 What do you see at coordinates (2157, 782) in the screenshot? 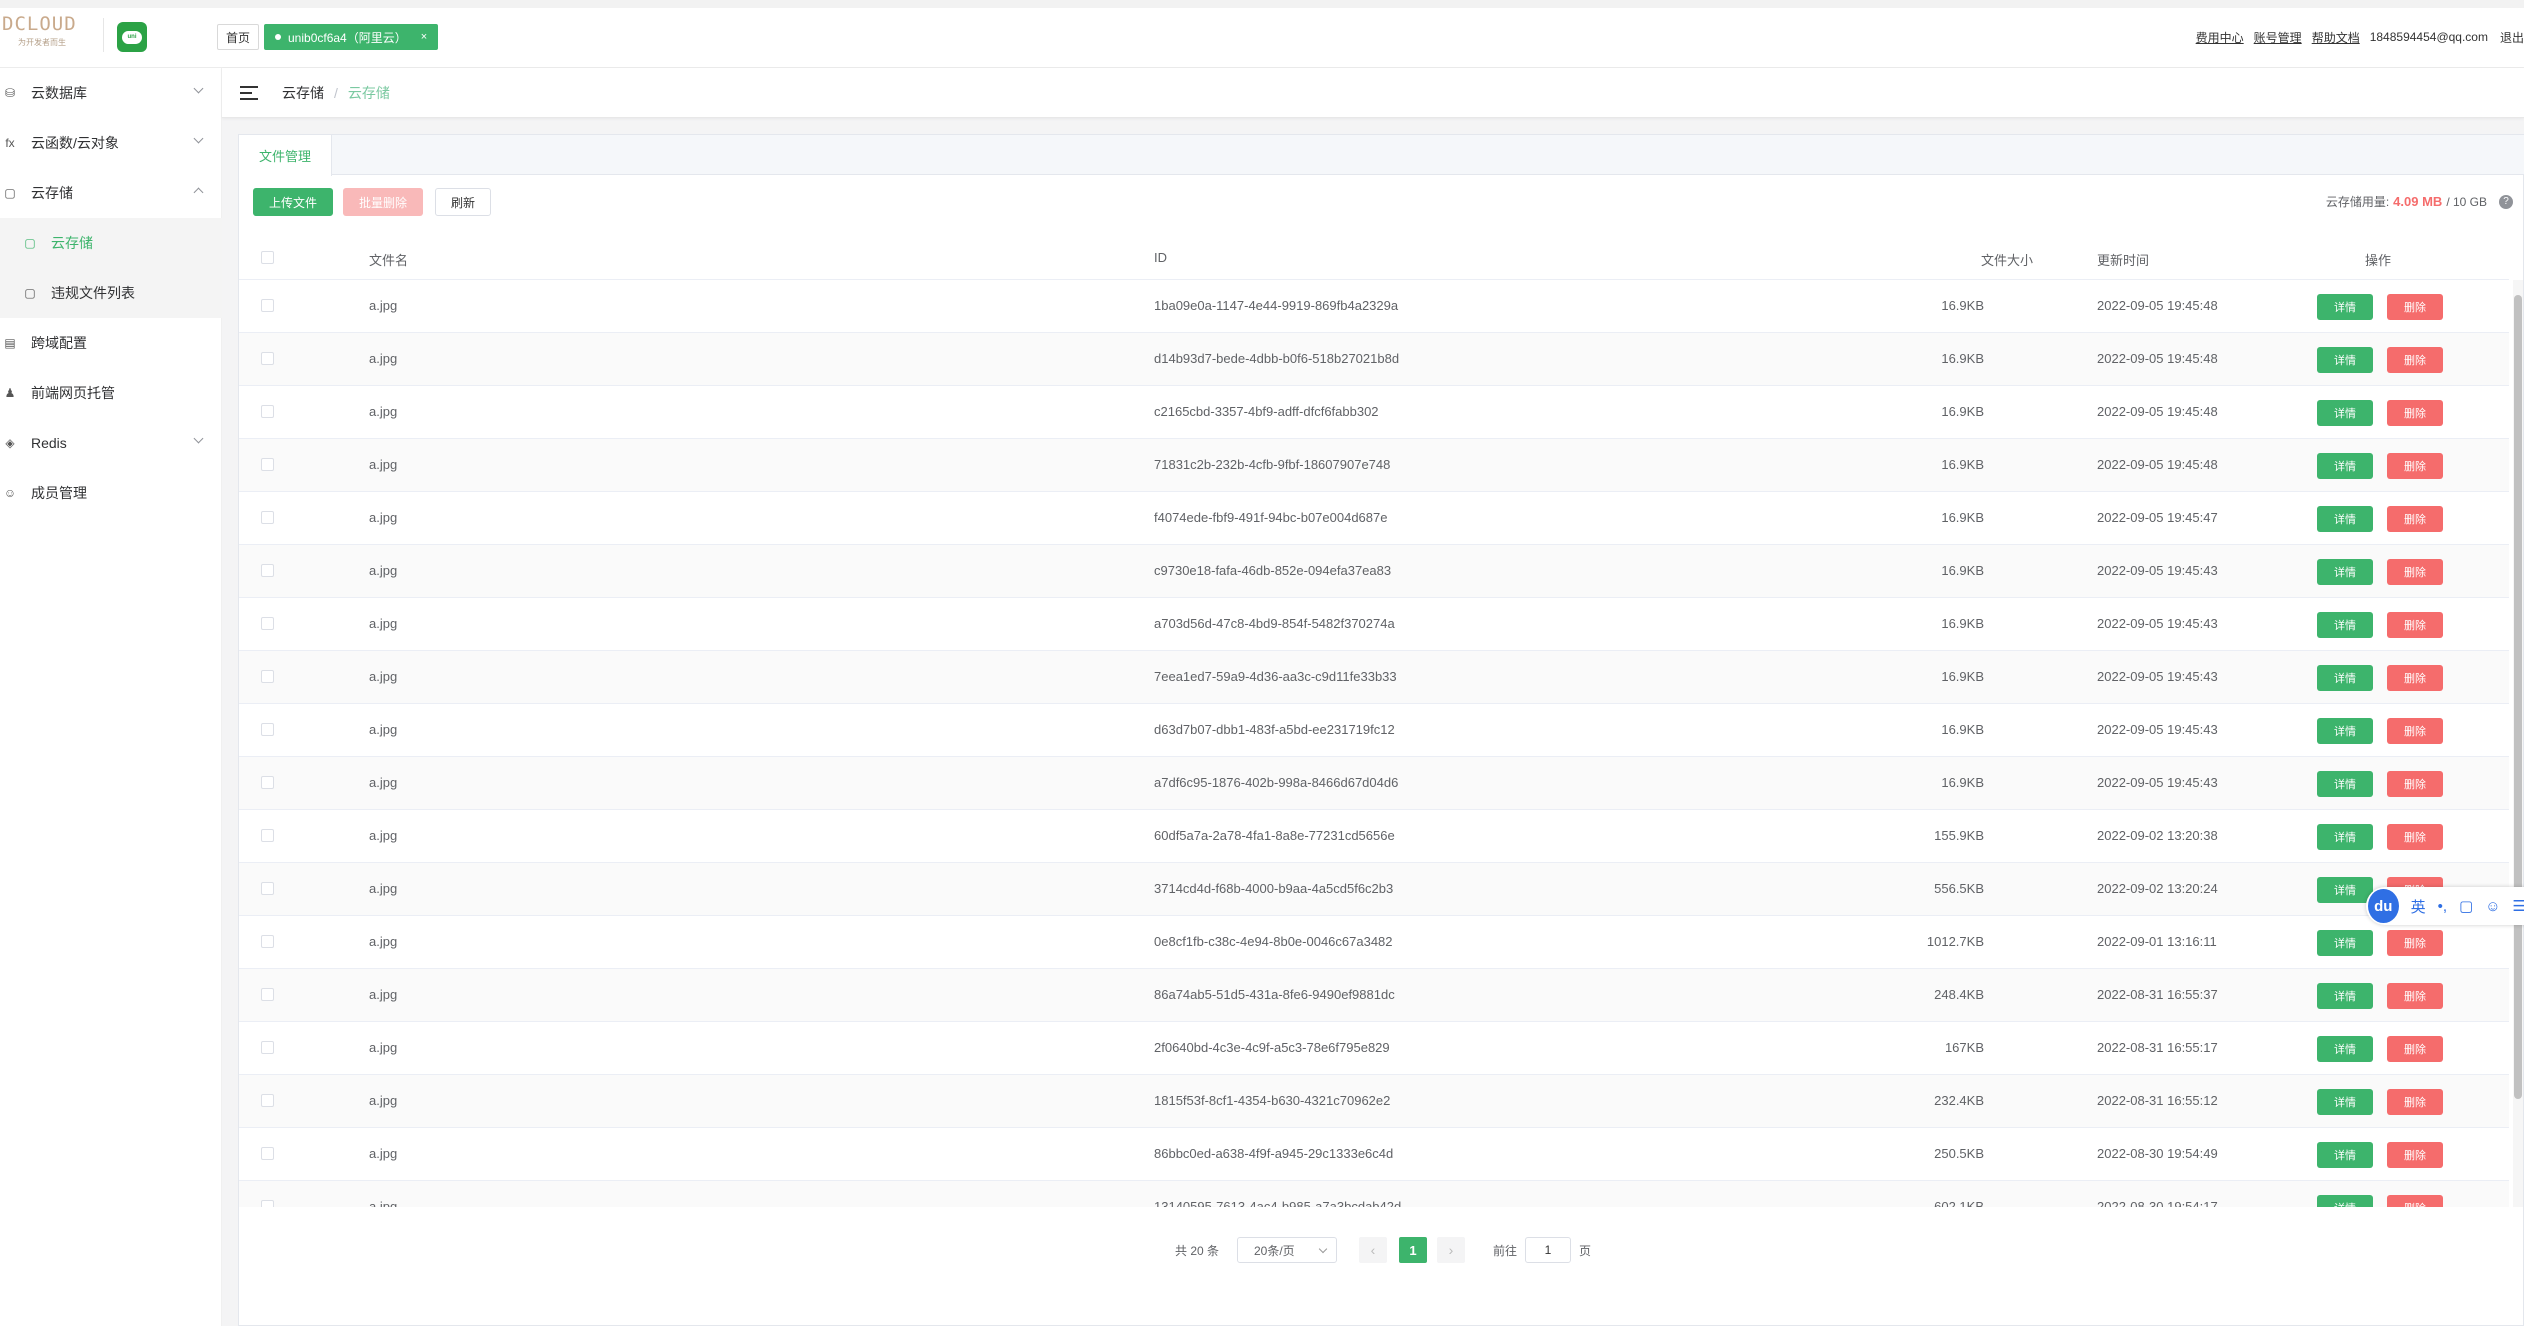
I see `update-time: 2022-09-05 19:45:43` at bounding box center [2157, 782].